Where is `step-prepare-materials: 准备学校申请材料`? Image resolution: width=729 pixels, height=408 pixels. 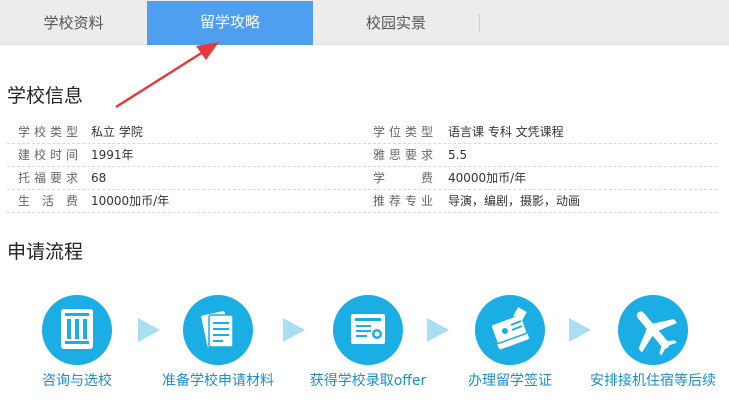
step-prepare-materials: 准备学校申请材料 is located at coordinates (218, 342).